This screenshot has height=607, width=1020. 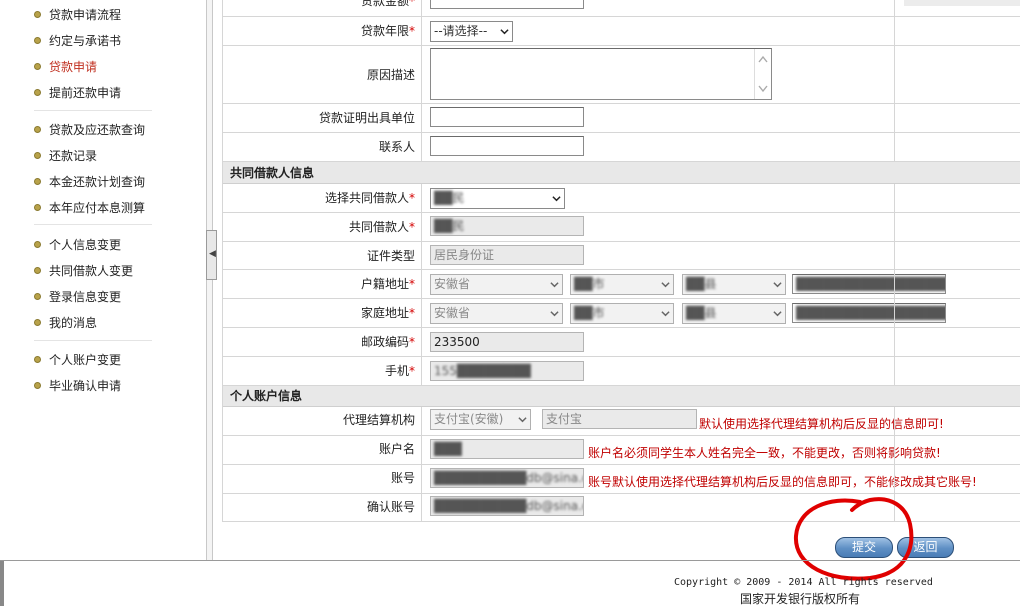 What do you see at coordinates (621, 342) in the screenshot?
I see `row-postcode: 邮政编码* 233500` at bounding box center [621, 342].